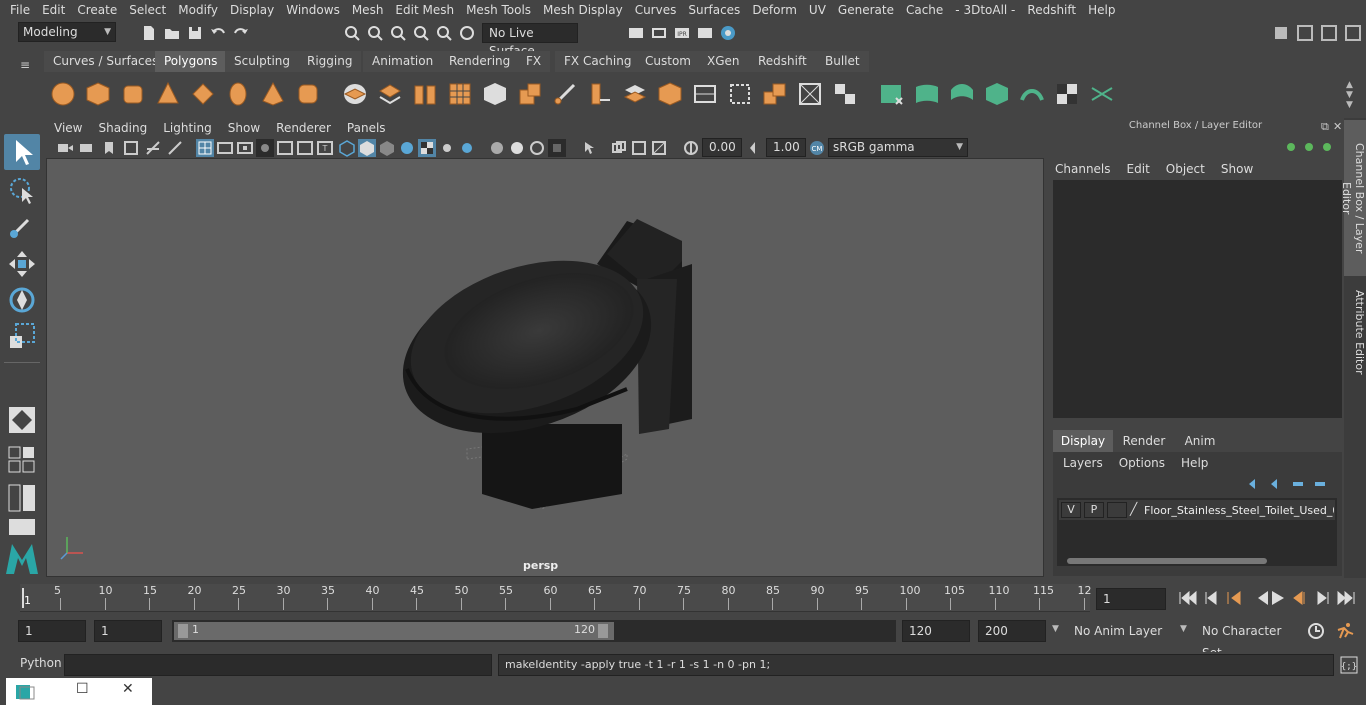 This screenshot has width=1366, height=705. I want to click on range-slider-handle: 1 120, so click(394, 631).